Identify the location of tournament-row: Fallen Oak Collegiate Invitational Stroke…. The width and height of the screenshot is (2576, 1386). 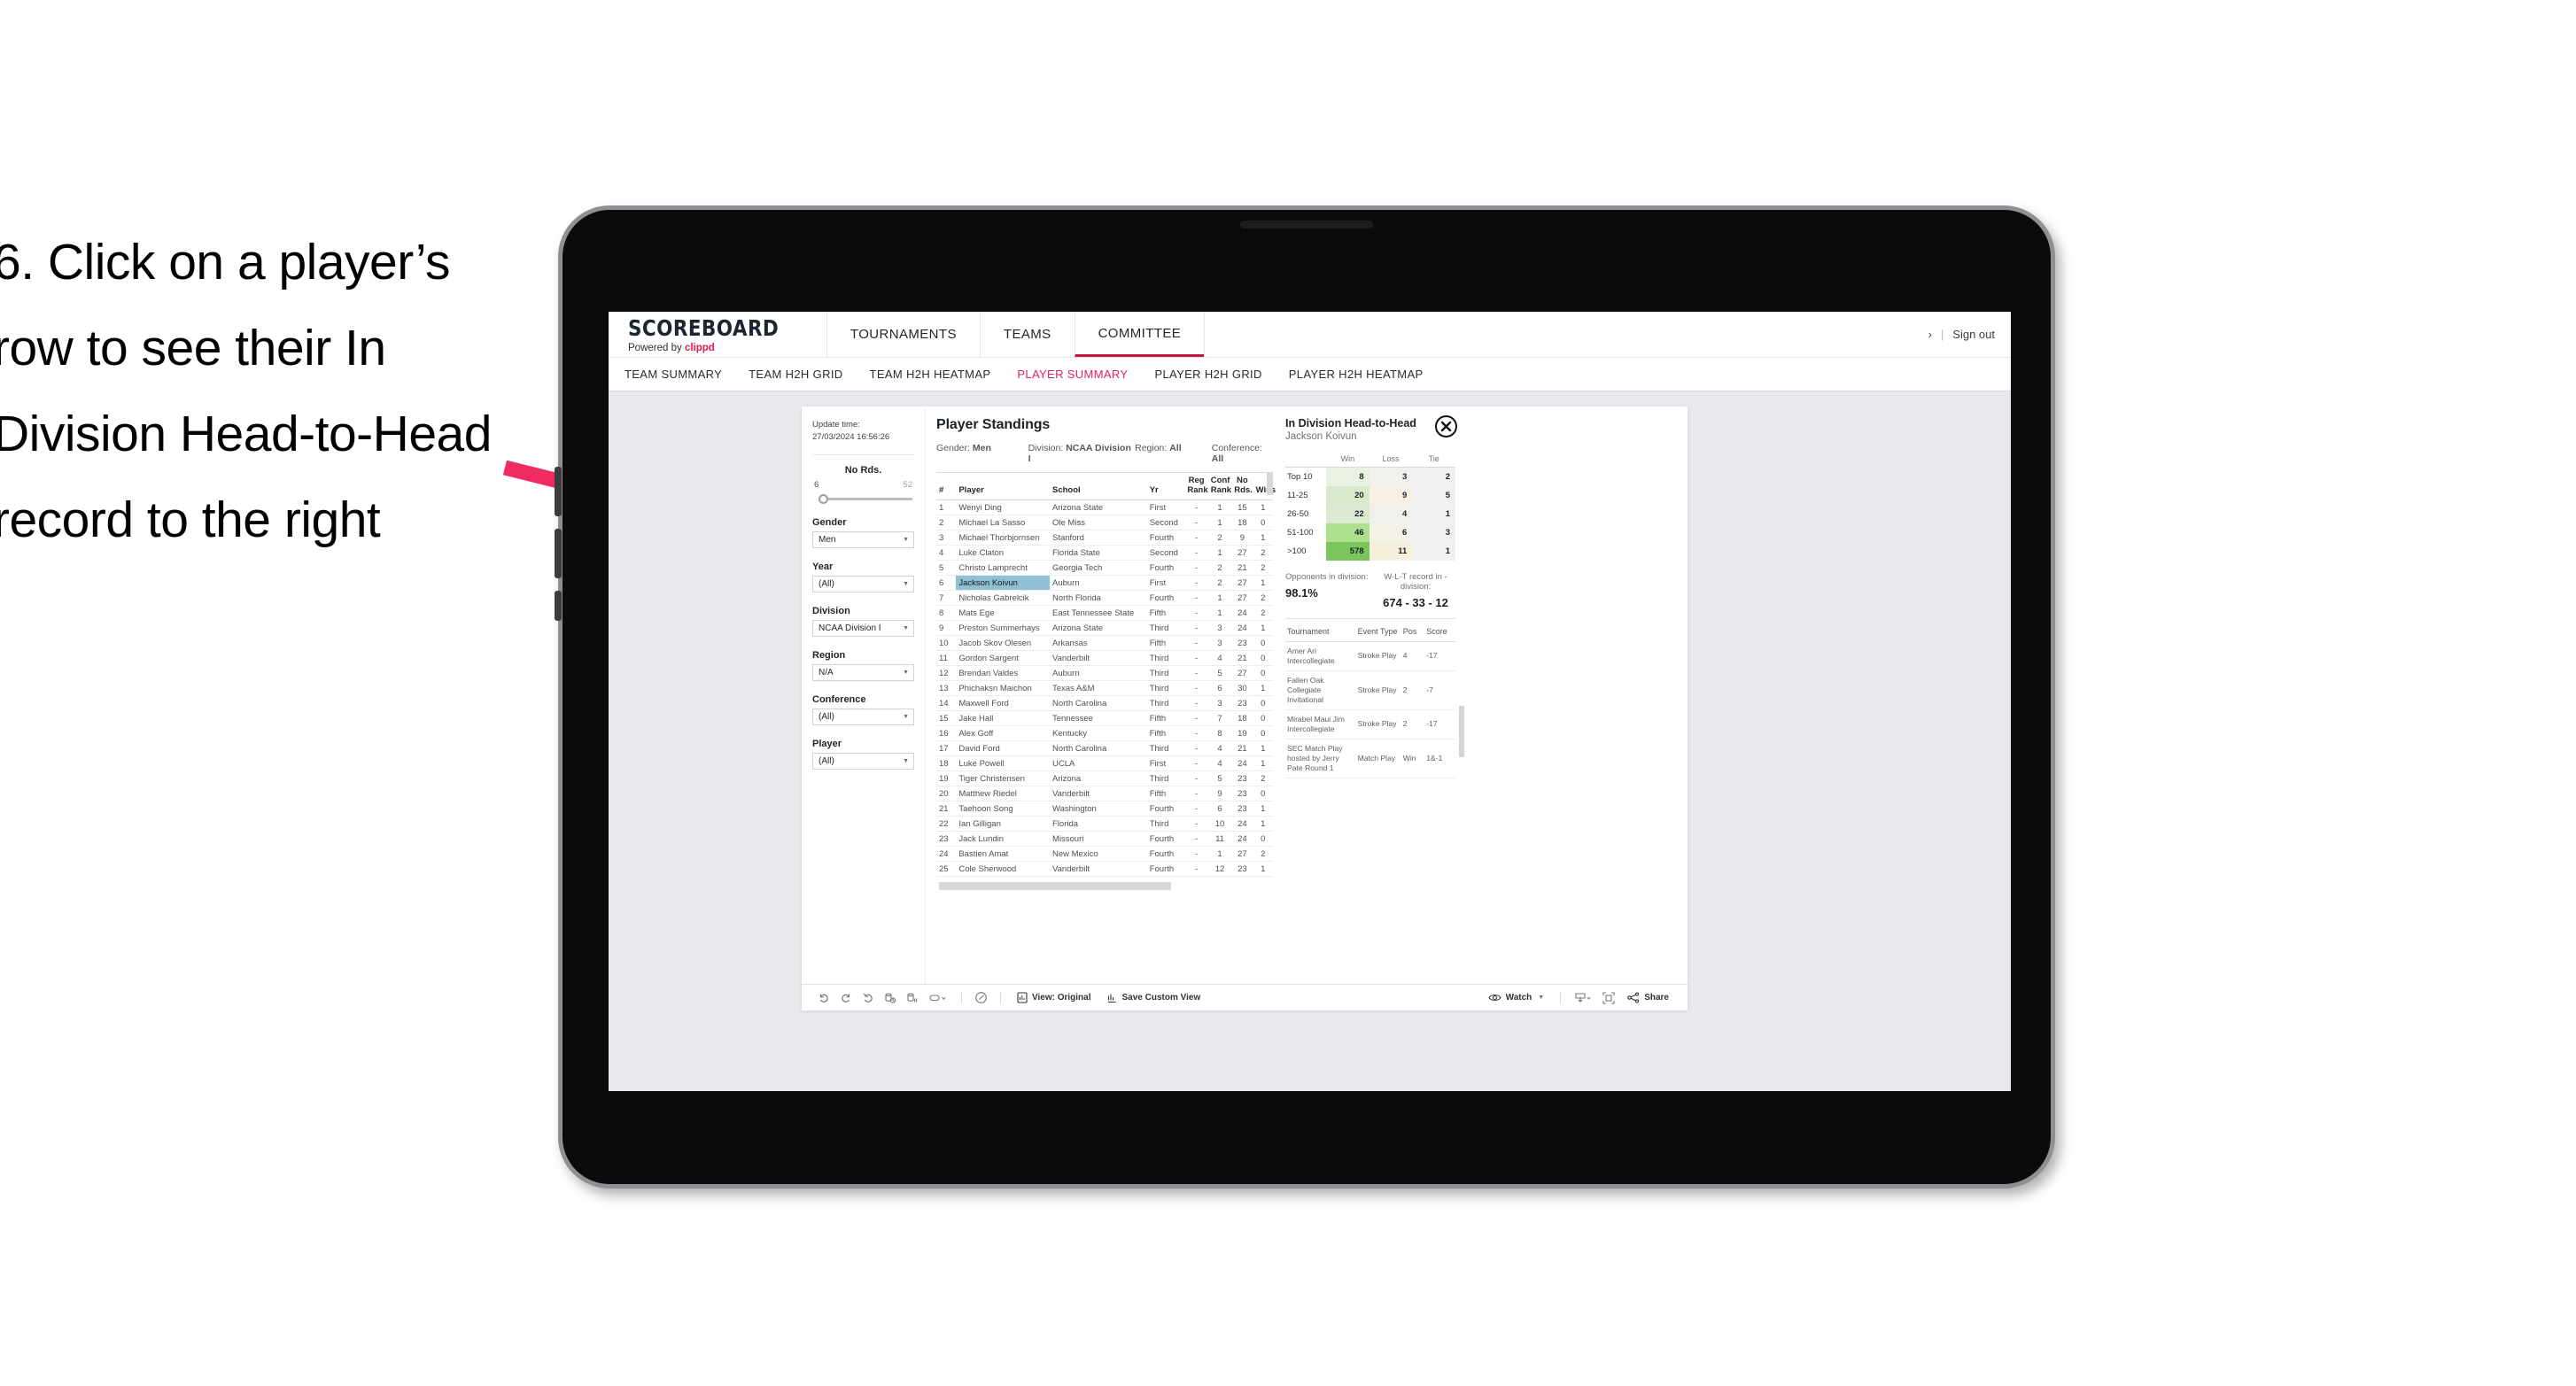
(1370, 690).